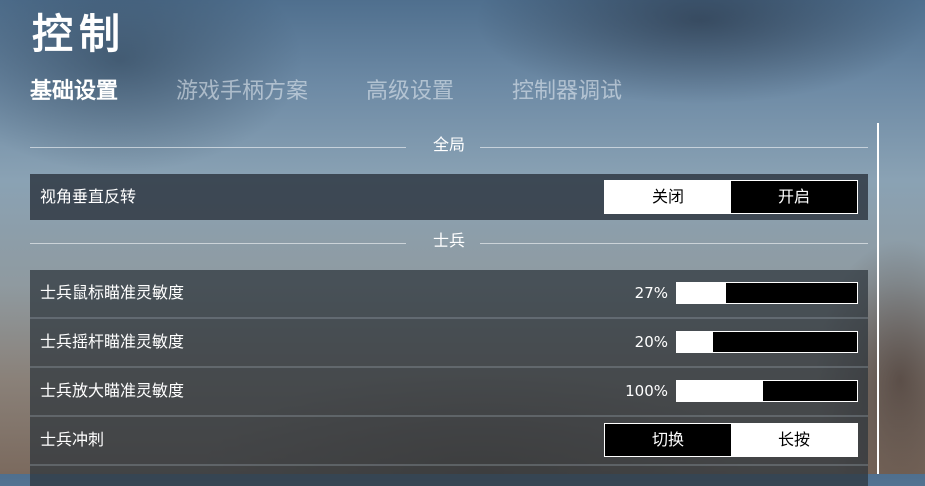 Image resolution: width=925 pixels, height=486 pixels. What do you see at coordinates (88, 196) in the screenshot?
I see `setting-label: 视角垂直反转` at bounding box center [88, 196].